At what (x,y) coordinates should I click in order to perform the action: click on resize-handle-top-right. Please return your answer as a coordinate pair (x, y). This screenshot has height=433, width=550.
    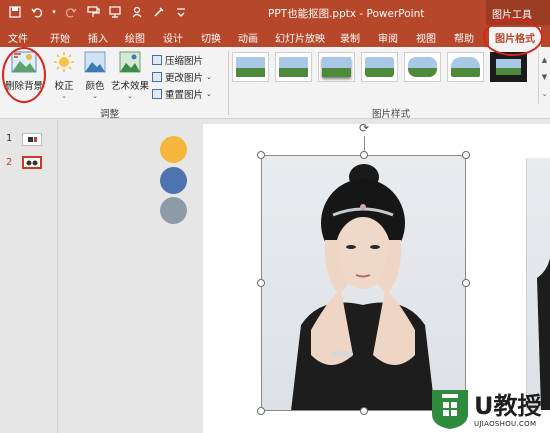
    Looking at the image, I should click on (466, 155).